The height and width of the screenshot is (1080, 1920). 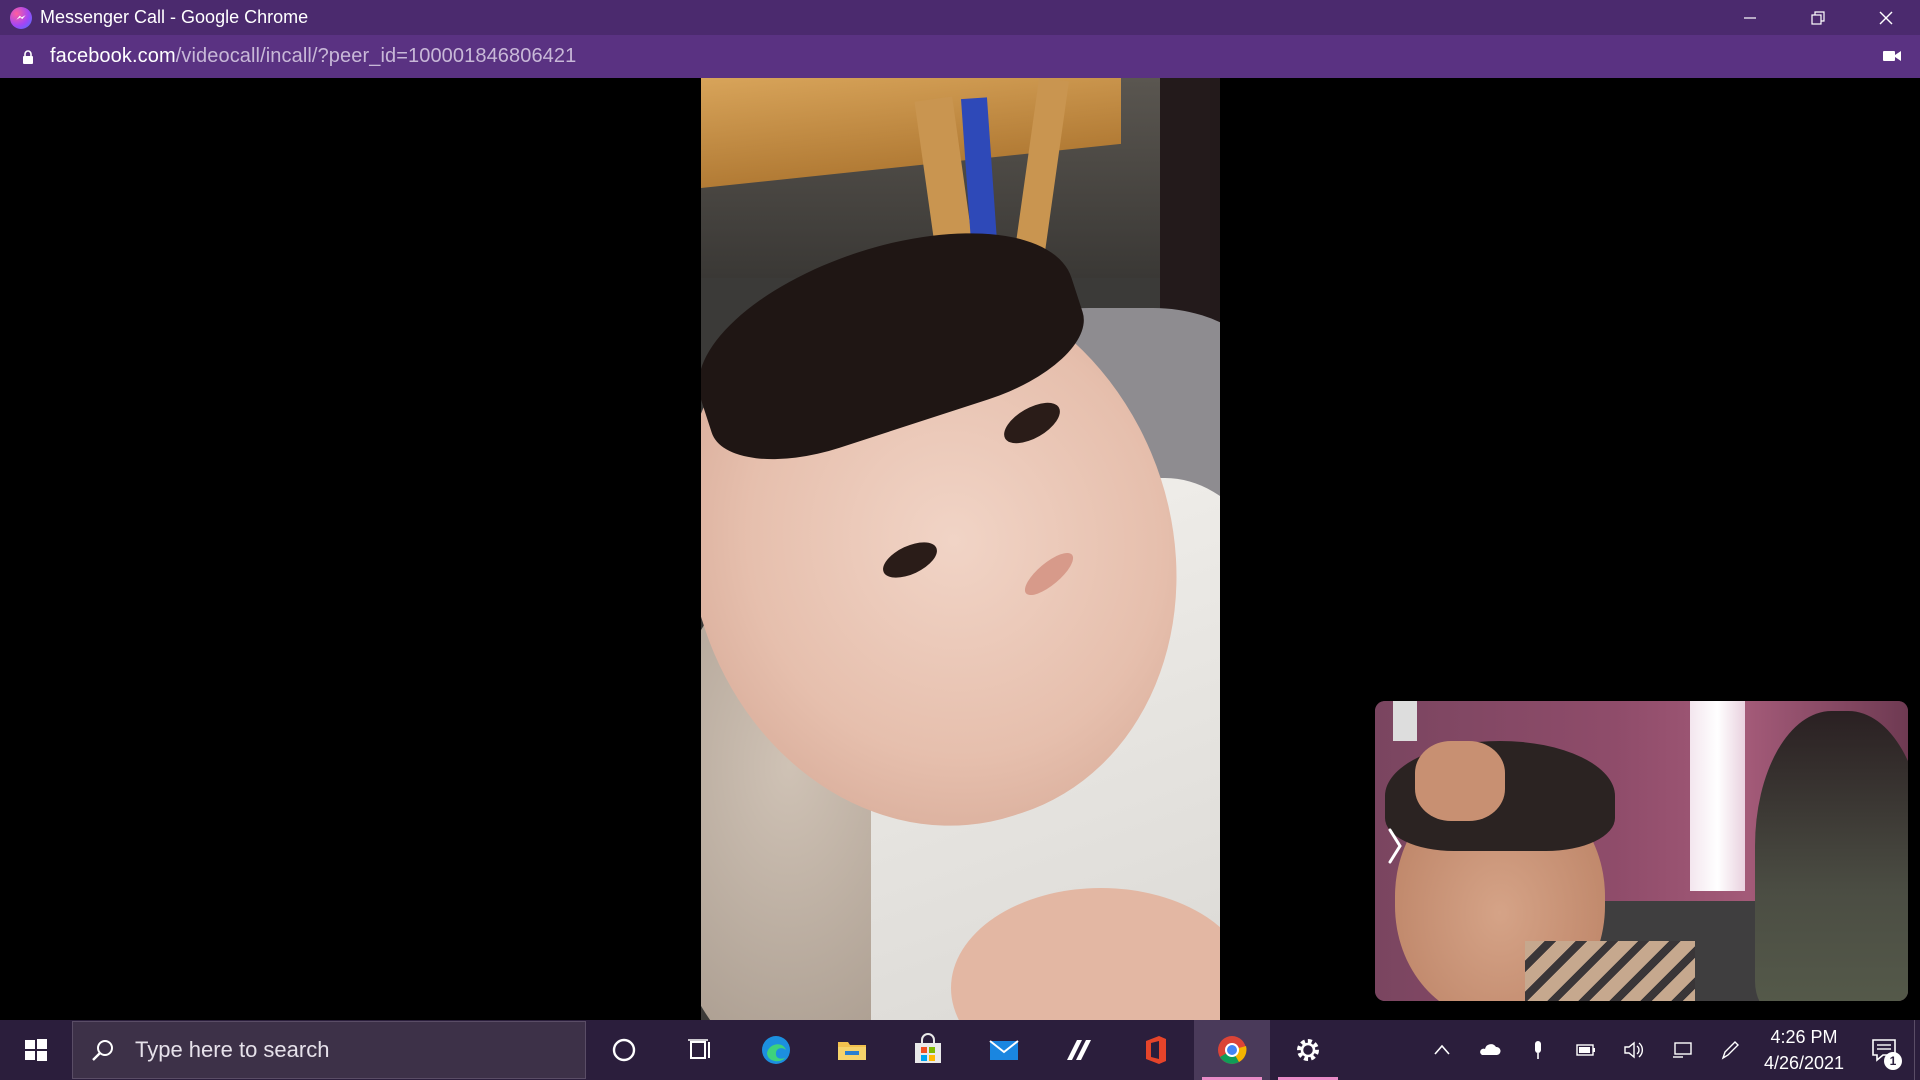 What do you see at coordinates (28, 57) in the screenshot?
I see `lock-icon` at bounding box center [28, 57].